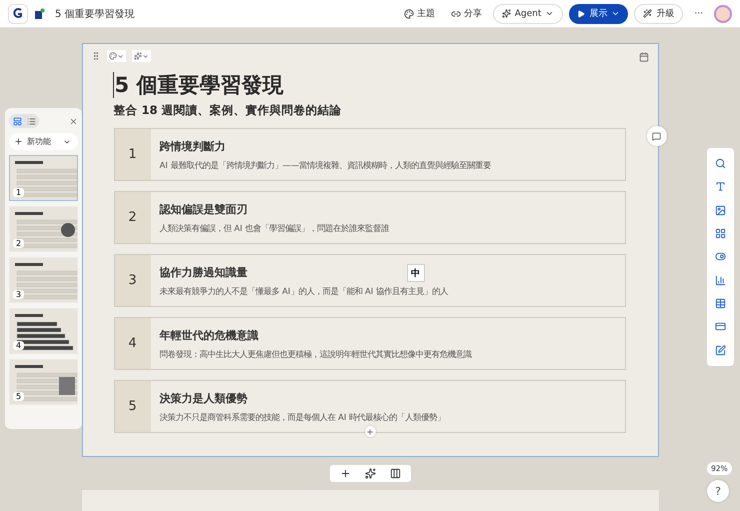  Describe the element at coordinates (720, 256) in the screenshot. I see `toggle-icon` at that location.